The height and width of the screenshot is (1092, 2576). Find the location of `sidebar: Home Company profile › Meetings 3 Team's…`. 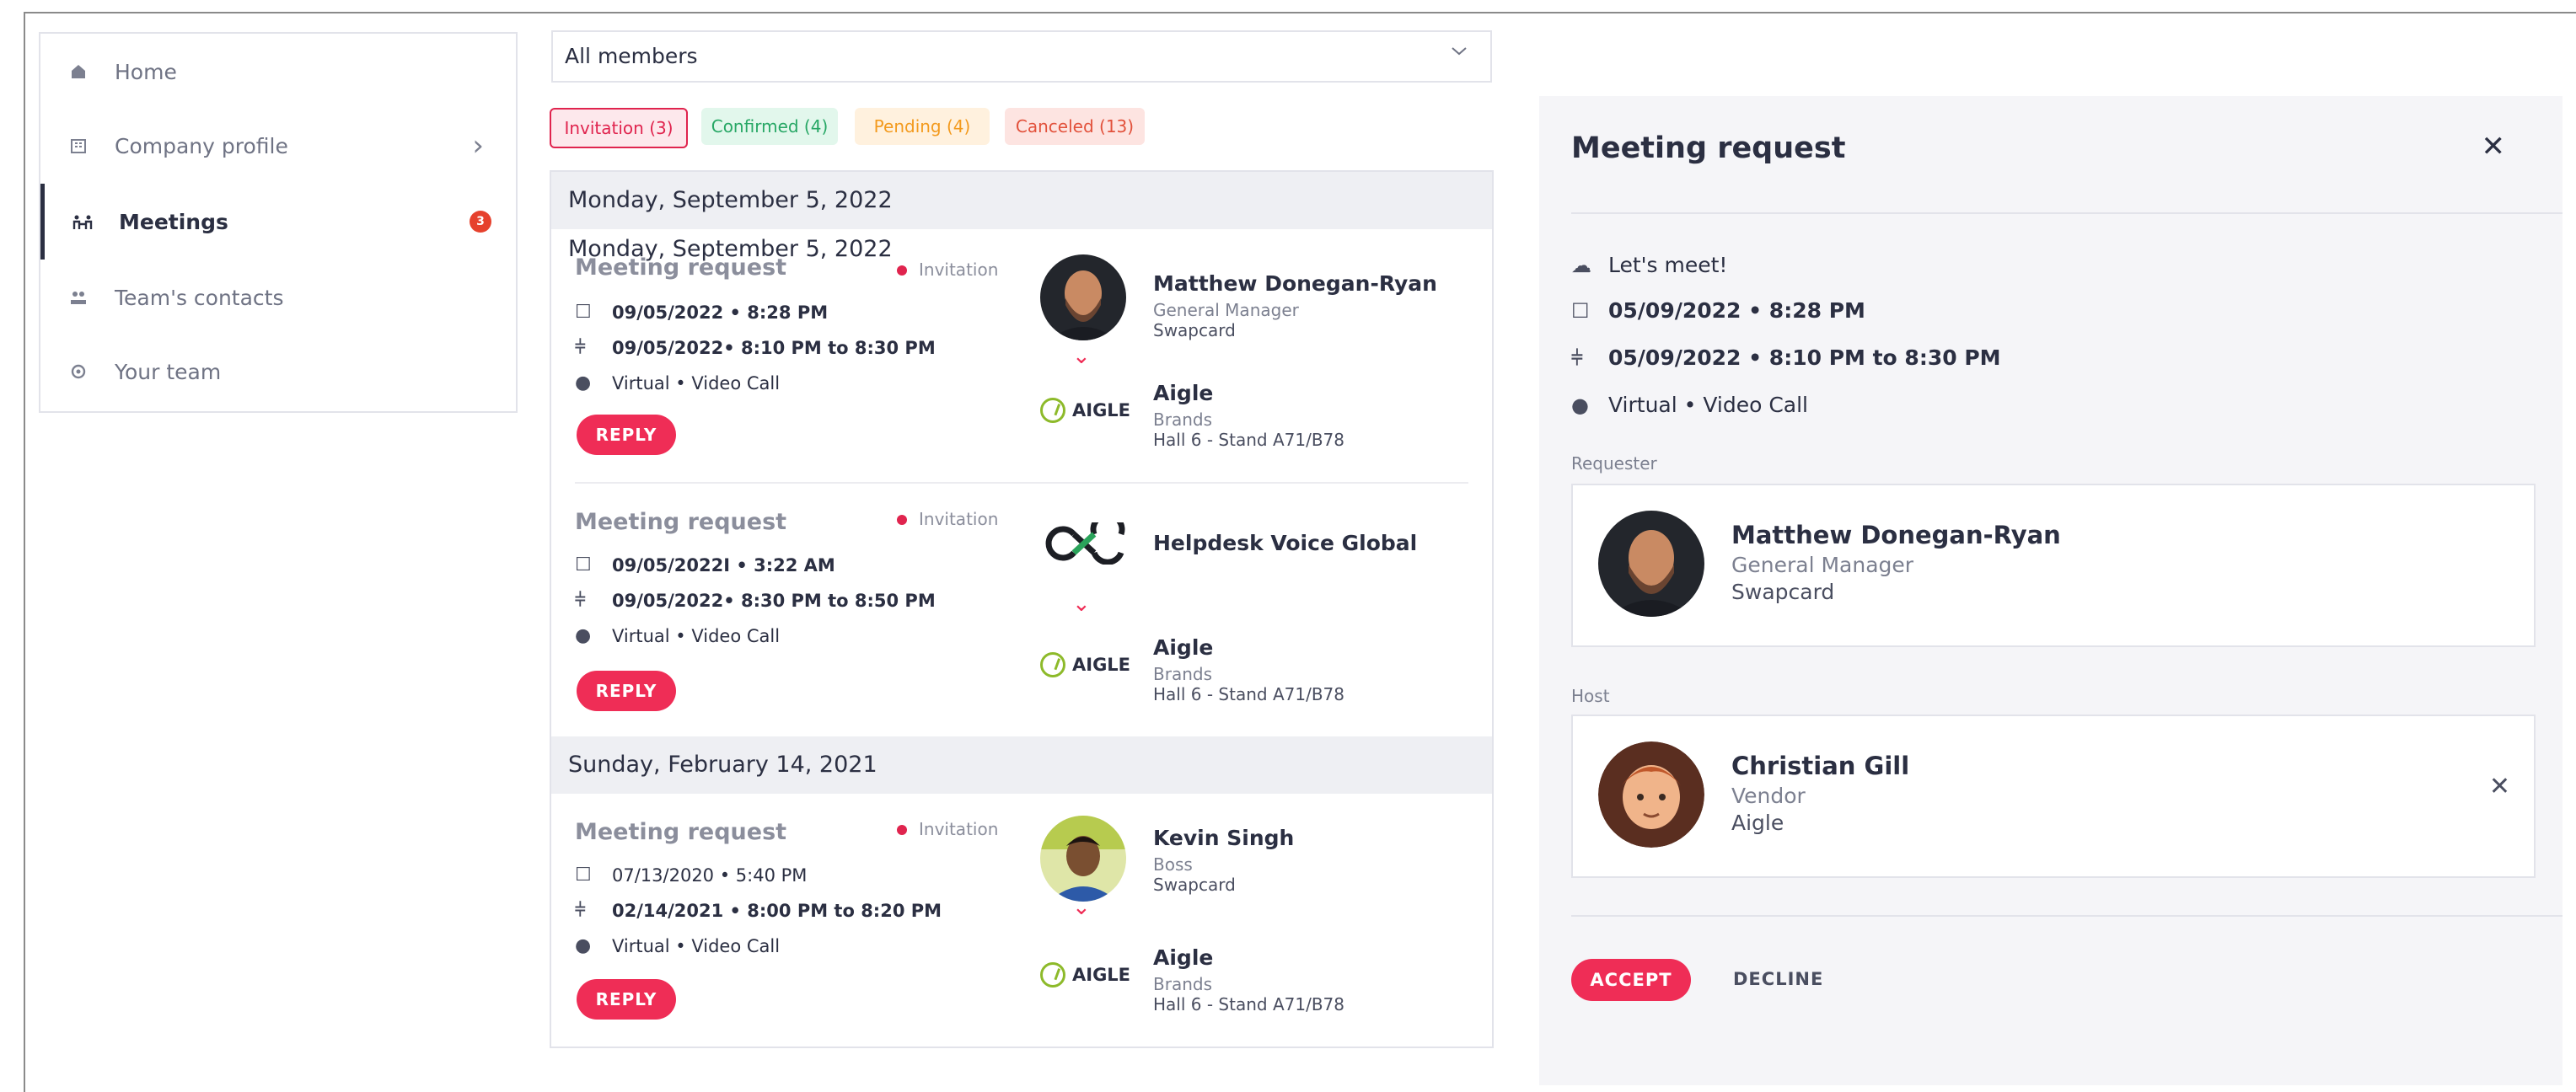

sidebar: Home Company profile › Meetings 3 Team's… is located at coordinates (278, 222).